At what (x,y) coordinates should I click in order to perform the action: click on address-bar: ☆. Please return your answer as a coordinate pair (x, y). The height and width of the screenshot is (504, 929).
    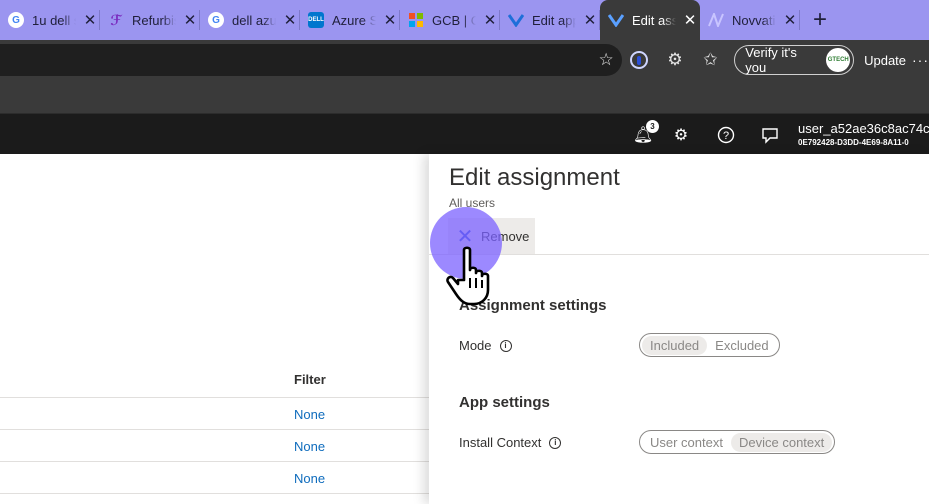
    Looking at the image, I should click on (311, 60).